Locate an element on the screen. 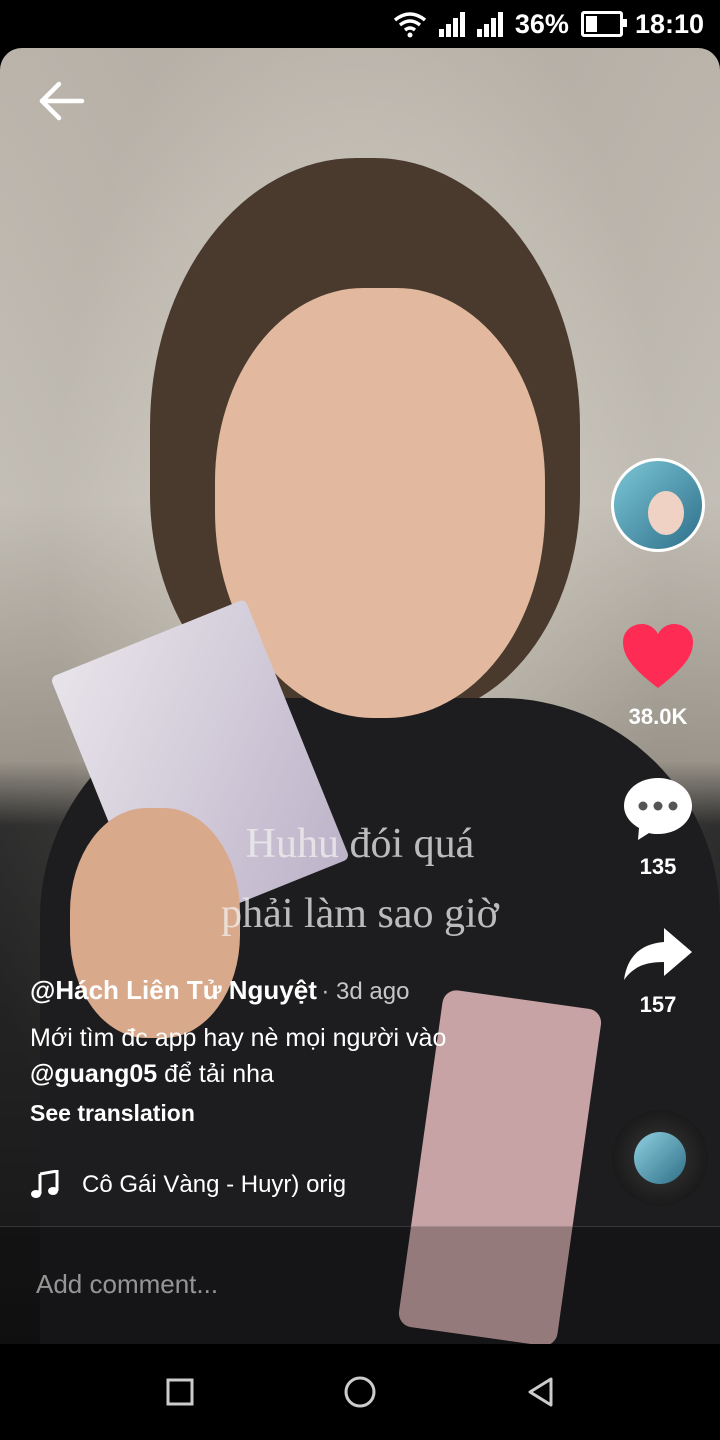 The height and width of the screenshot is (1440, 720). mention-link: @guang05 is located at coordinates (93, 1074).